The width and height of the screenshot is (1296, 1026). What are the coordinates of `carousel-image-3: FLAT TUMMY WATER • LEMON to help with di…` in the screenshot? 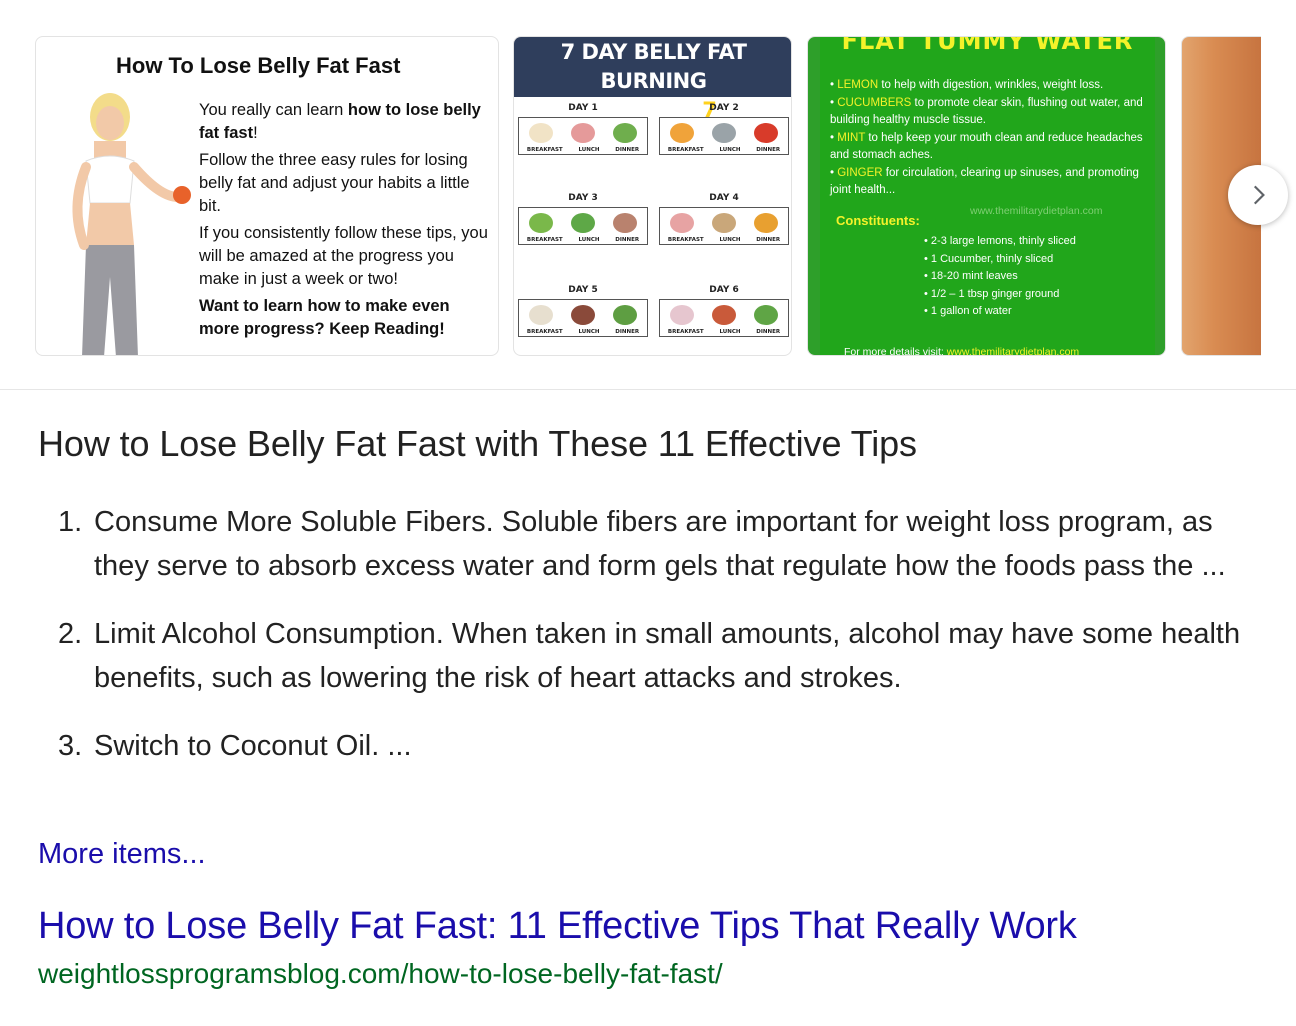 It's located at (986, 196).